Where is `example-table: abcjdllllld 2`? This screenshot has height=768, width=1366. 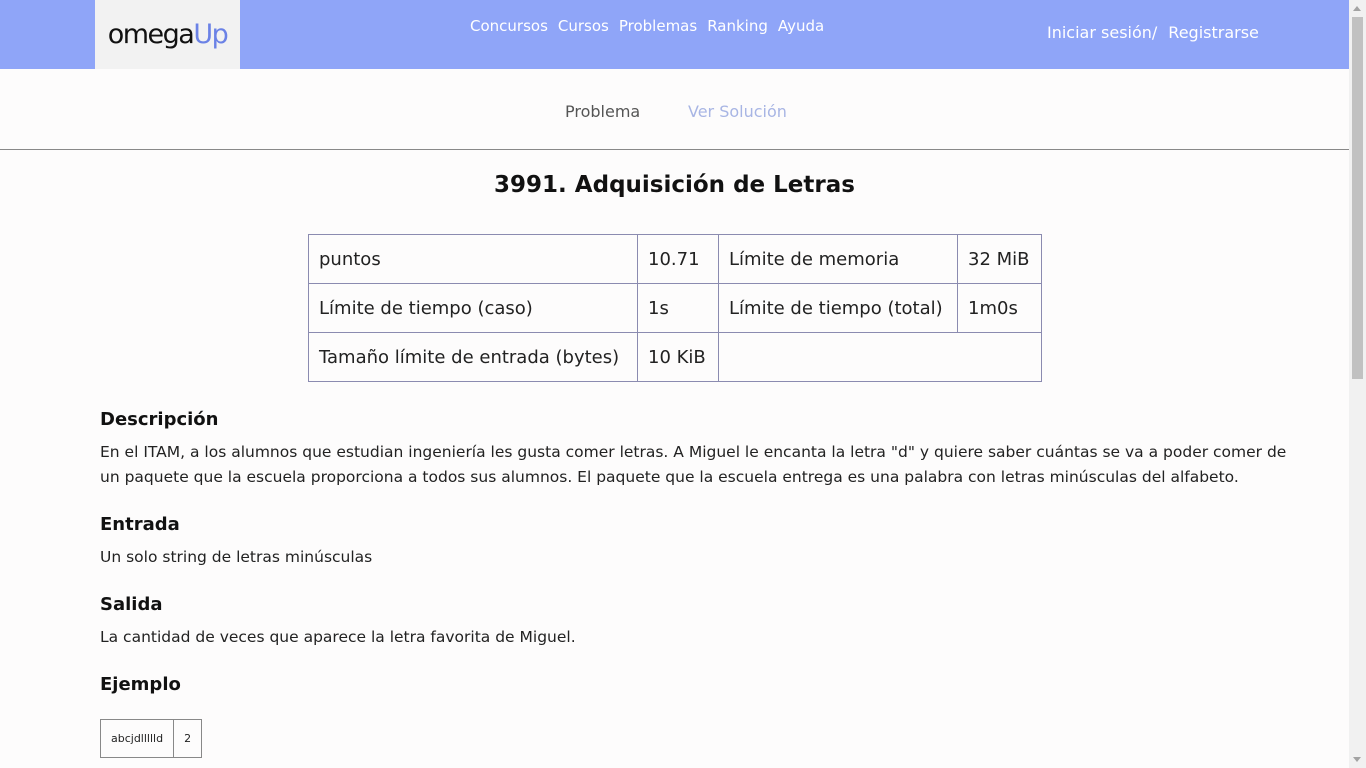 example-table: abcjdllllld 2 is located at coordinates (151, 738).